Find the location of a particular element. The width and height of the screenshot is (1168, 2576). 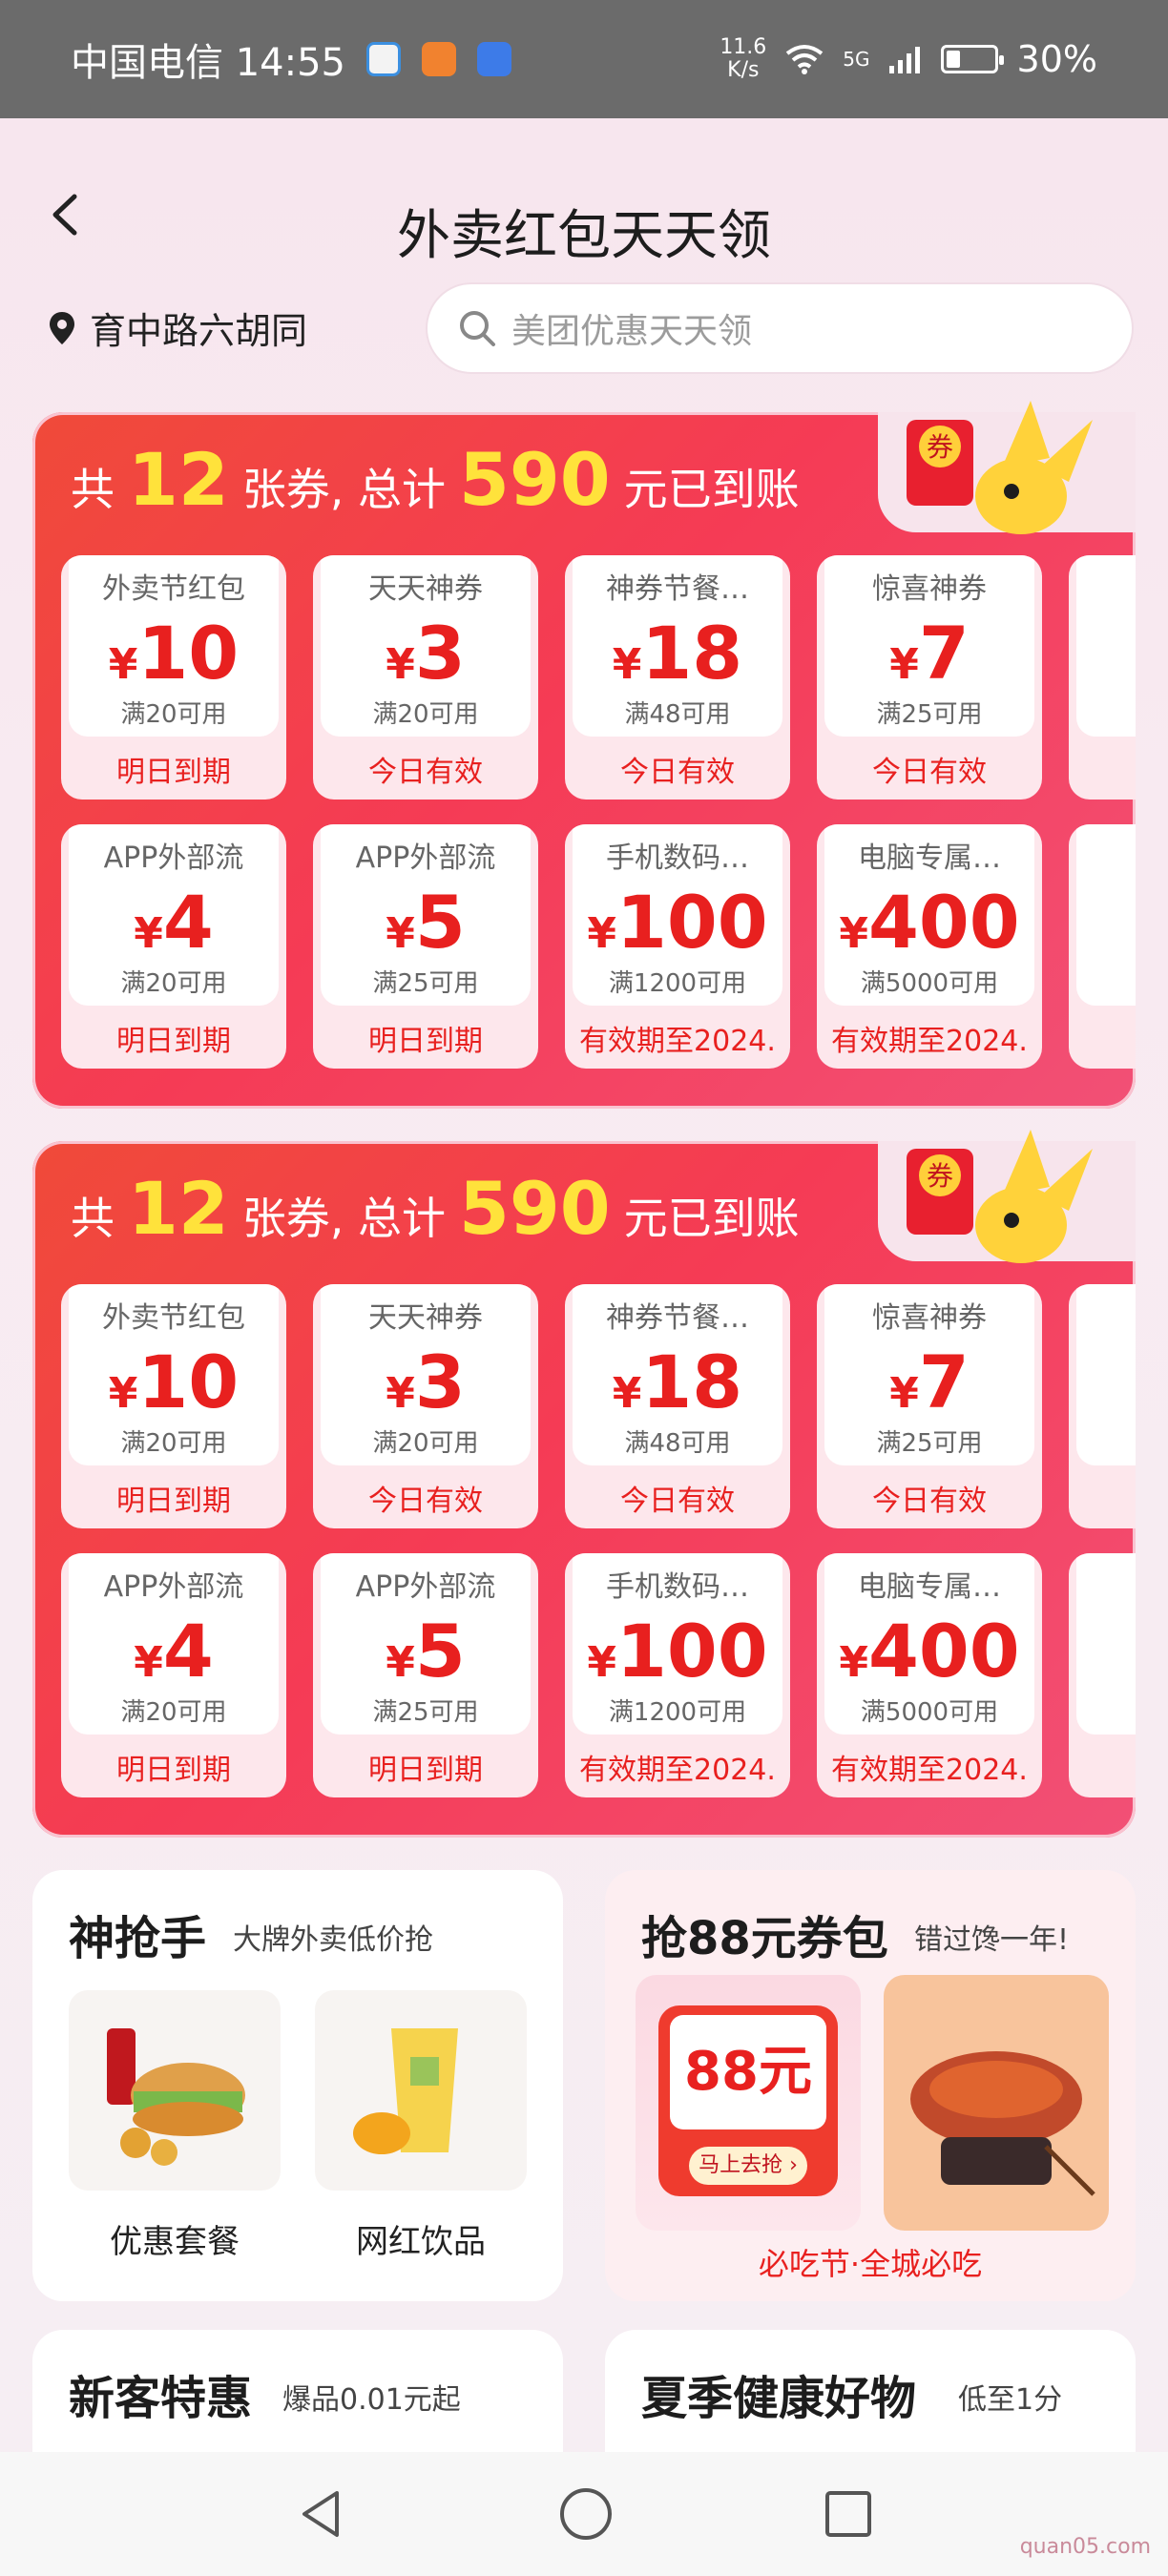

coupon-amount: ¥7 is located at coordinates (929, 653).